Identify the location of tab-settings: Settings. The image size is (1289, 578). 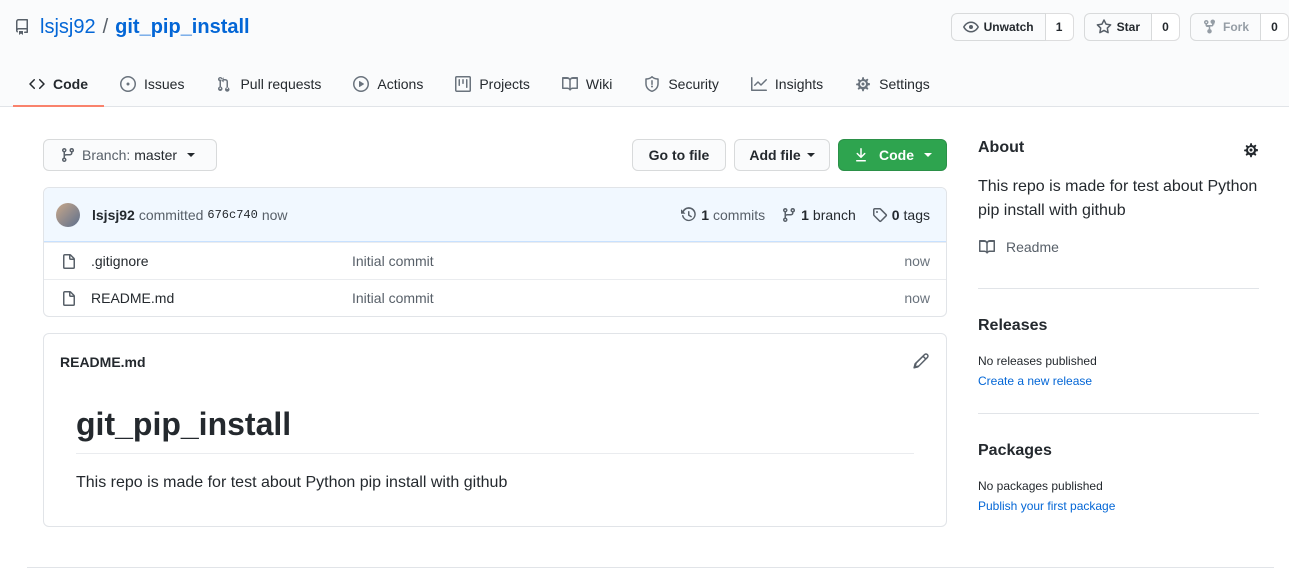
(892, 84).